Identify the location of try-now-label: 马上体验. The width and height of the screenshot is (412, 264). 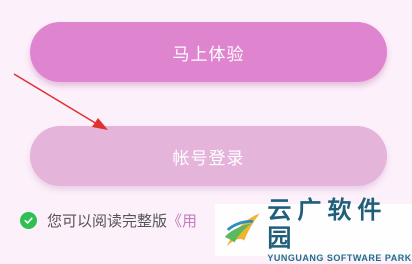
(208, 54).